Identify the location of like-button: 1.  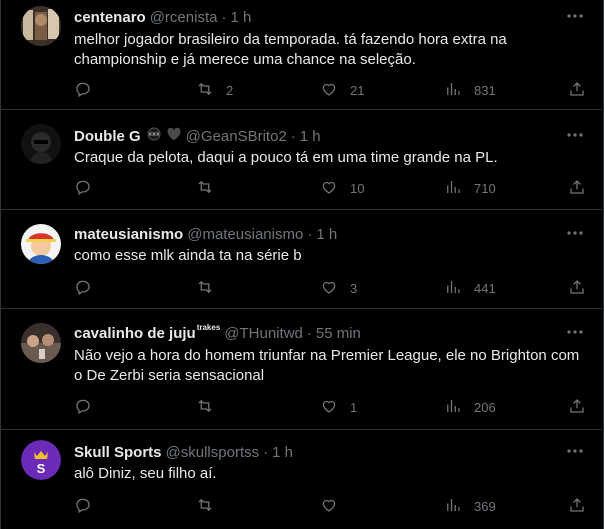
(338, 407).